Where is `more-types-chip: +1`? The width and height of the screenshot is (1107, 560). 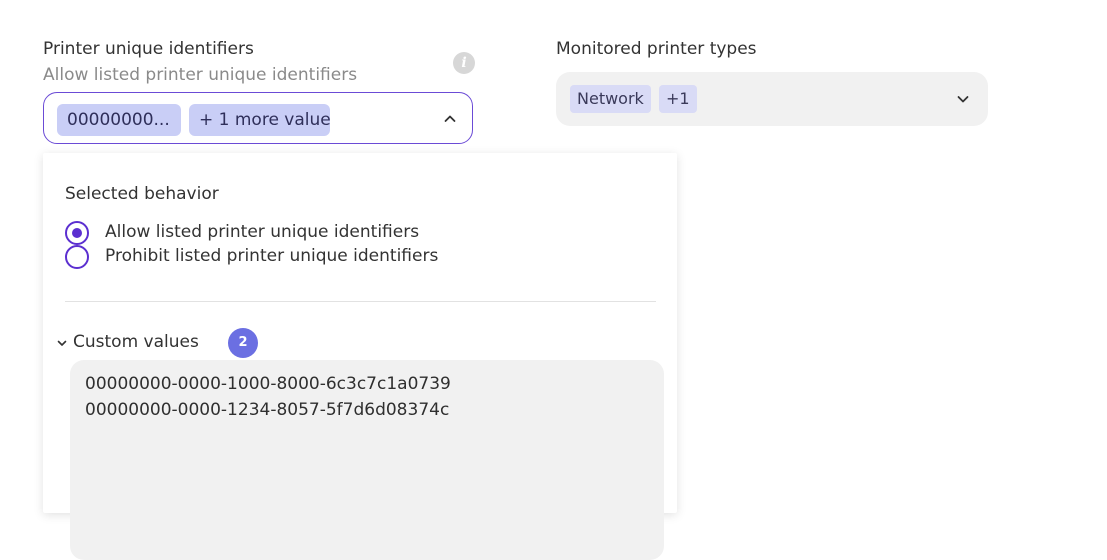
more-types-chip: +1 is located at coordinates (678, 99).